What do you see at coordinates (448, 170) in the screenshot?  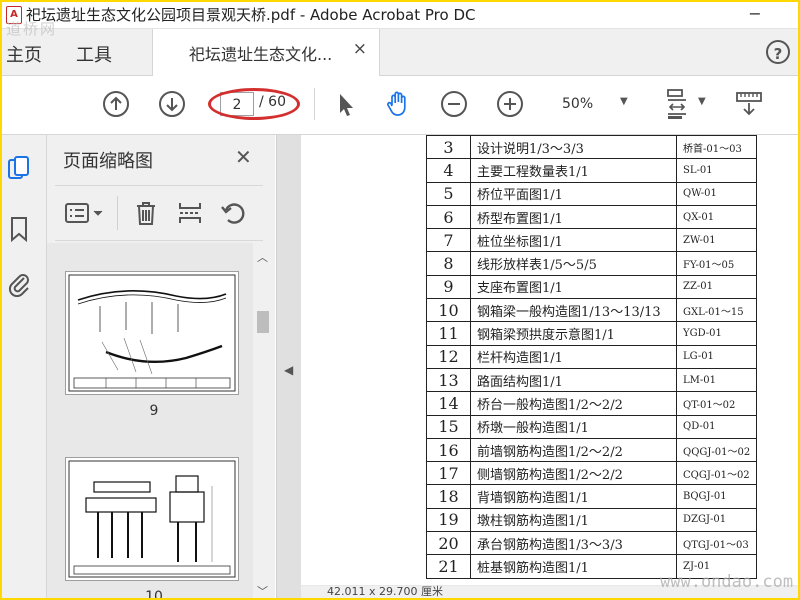 I see `row-number: 4` at bounding box center [448, 170].